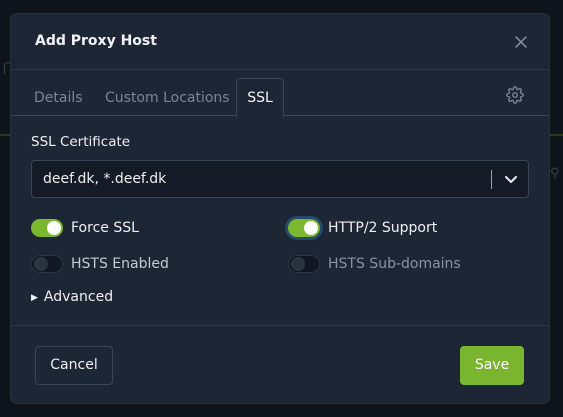 This screenshot has width=563, height=417. Describe the element at coordinates (34, 298) in the screenshot. I see `caret-right-icon: ▶` at that location.